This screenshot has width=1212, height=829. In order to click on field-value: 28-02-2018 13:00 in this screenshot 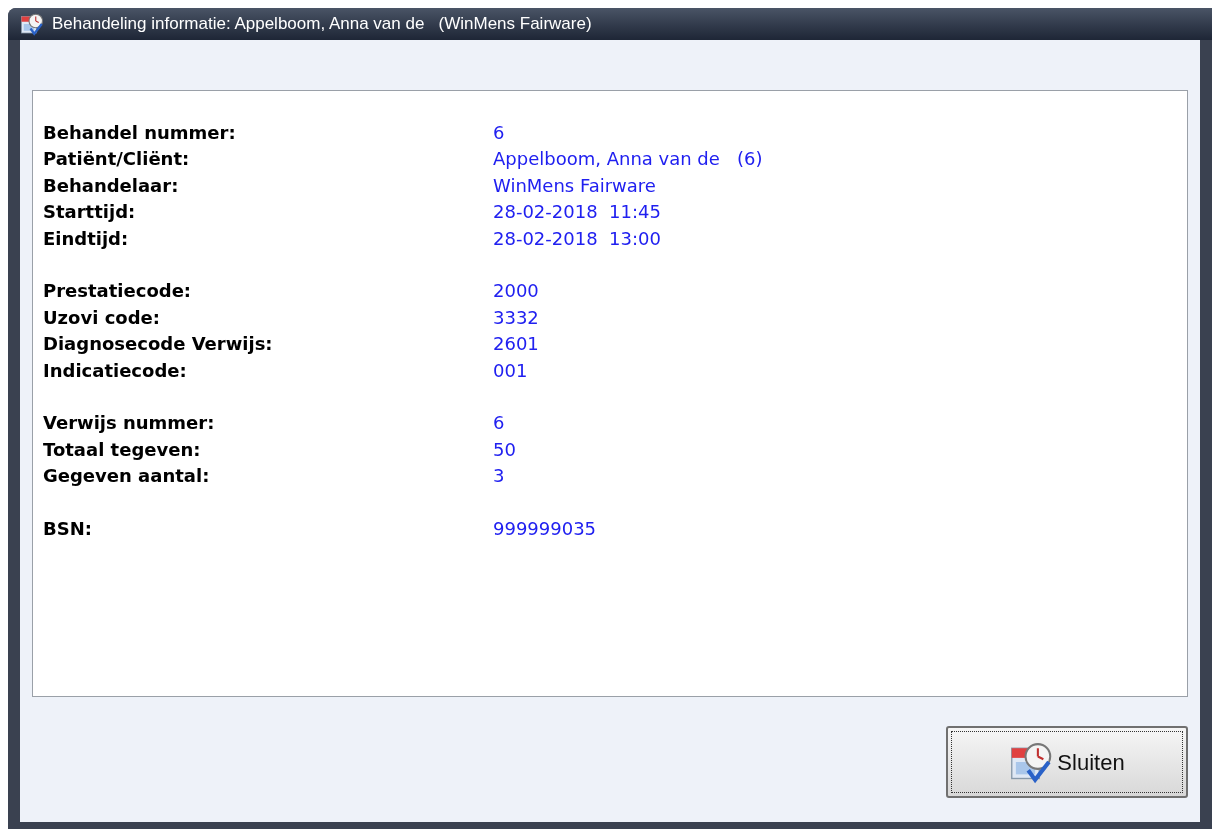, I will do `click(577, 238)`.